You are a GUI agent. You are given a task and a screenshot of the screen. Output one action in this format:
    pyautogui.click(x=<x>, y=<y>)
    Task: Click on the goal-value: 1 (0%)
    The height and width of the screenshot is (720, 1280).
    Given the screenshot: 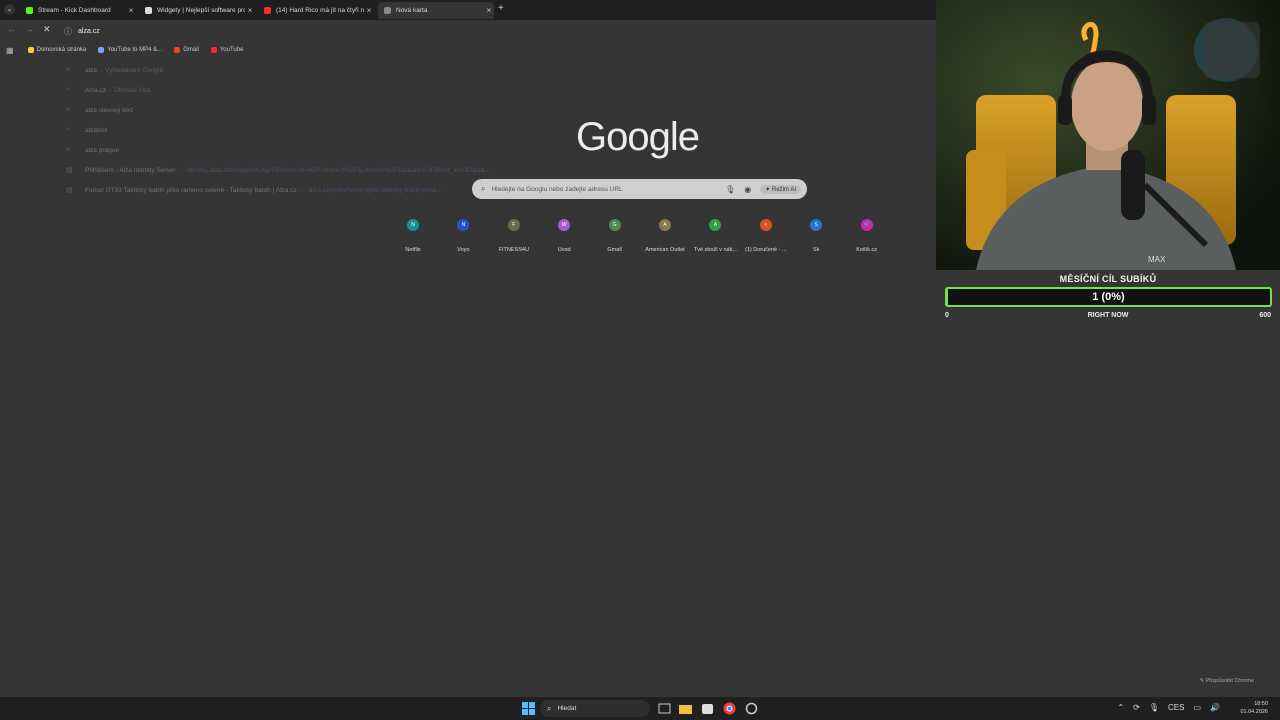 What is the action you would take?
    pyautogui.click(x=1108, y=297)
    